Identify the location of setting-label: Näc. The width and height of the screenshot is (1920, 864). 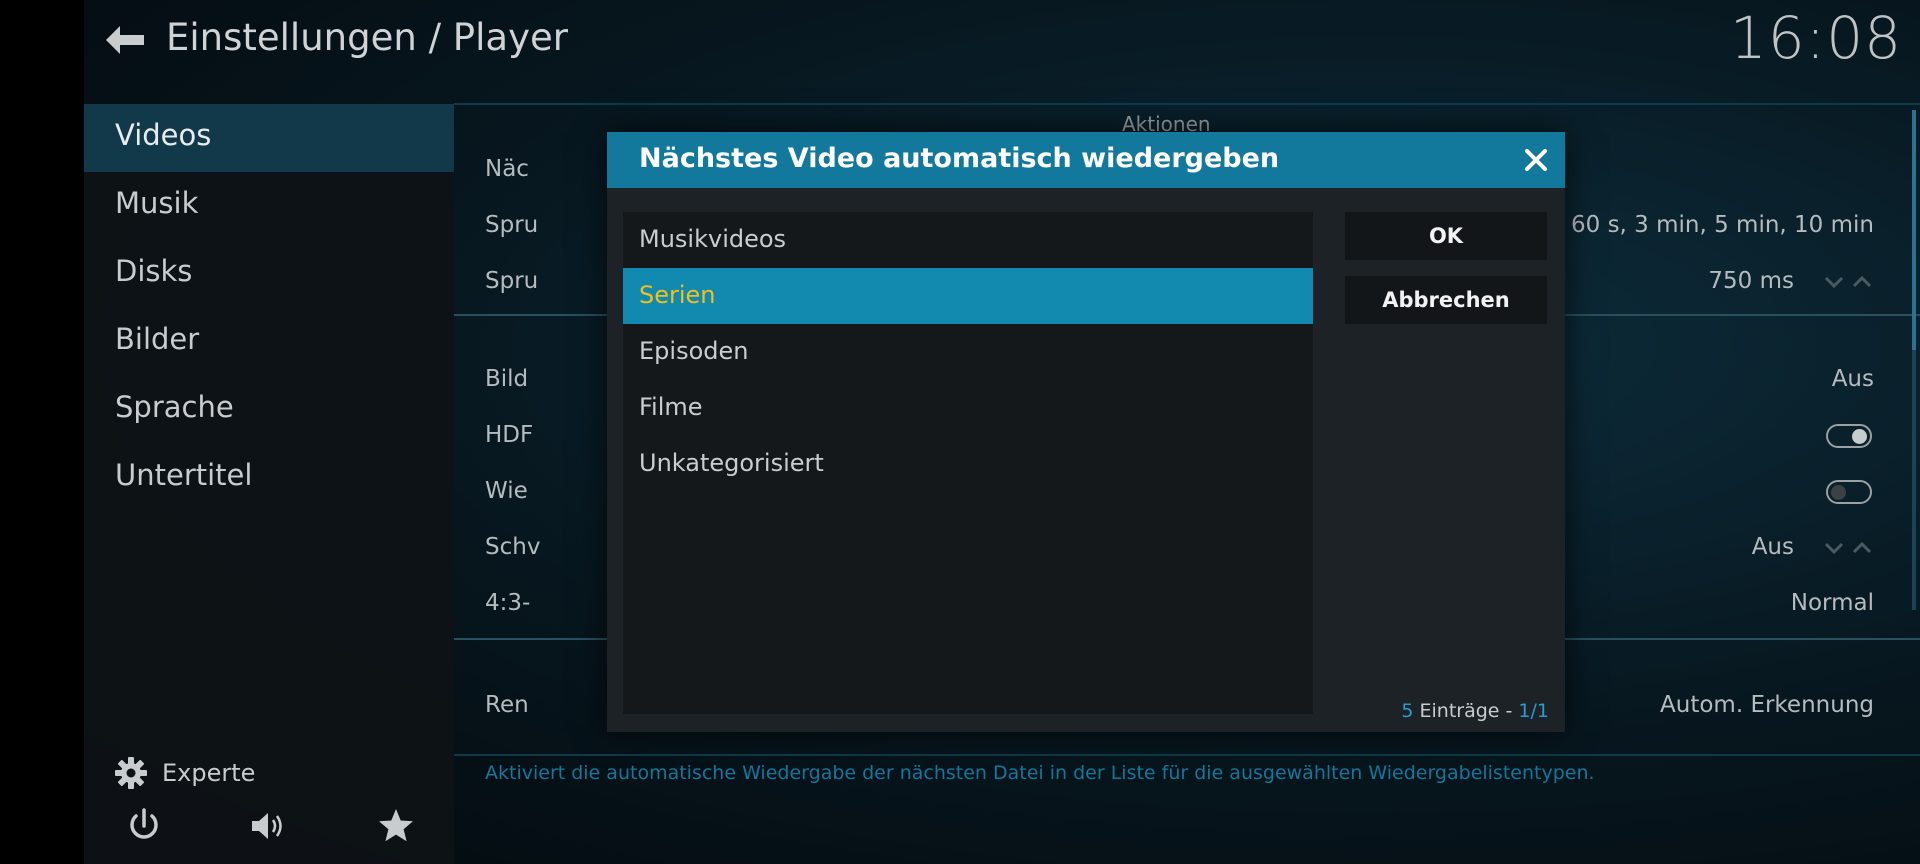
(507, 169).